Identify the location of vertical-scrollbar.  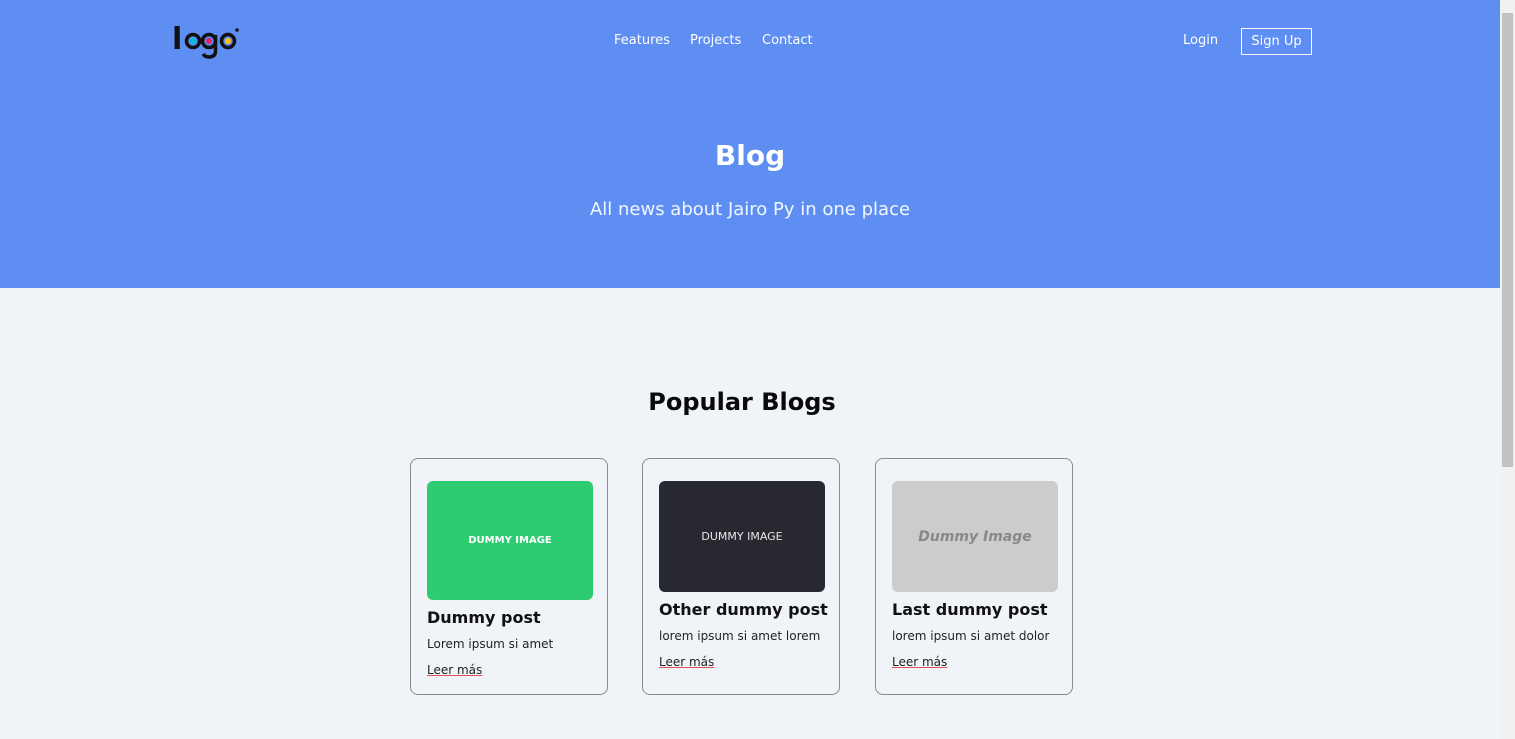
(1507, 369).